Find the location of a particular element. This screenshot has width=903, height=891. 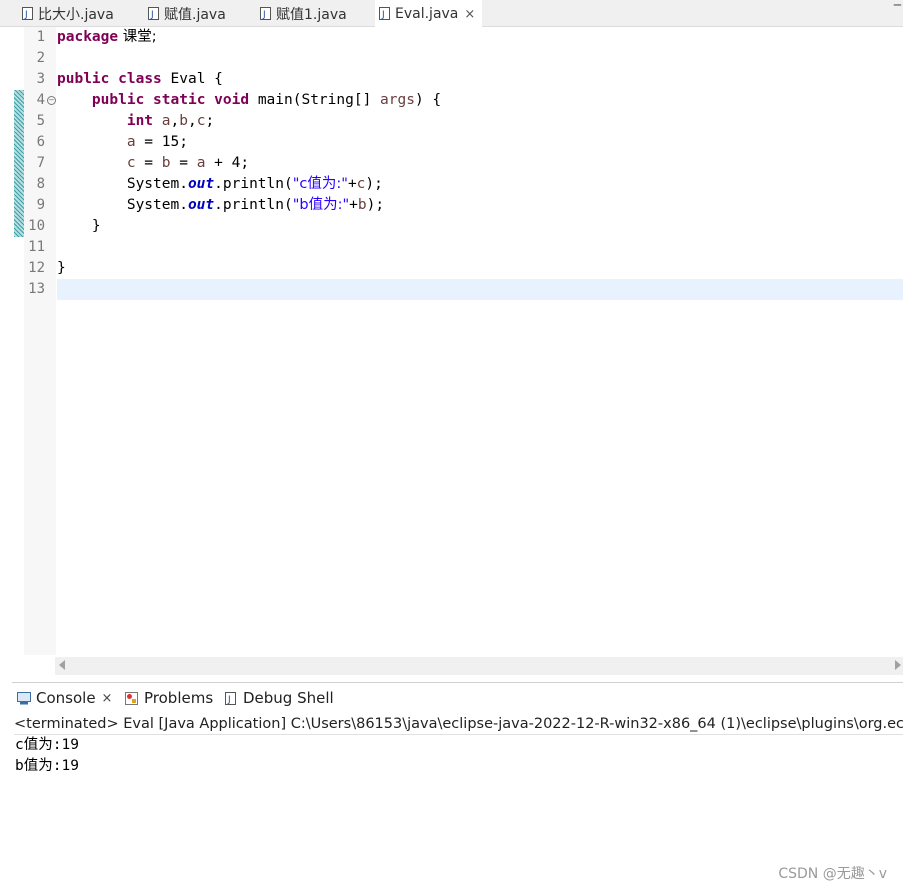

code-line-10: } is located at coordinates (96, 226).